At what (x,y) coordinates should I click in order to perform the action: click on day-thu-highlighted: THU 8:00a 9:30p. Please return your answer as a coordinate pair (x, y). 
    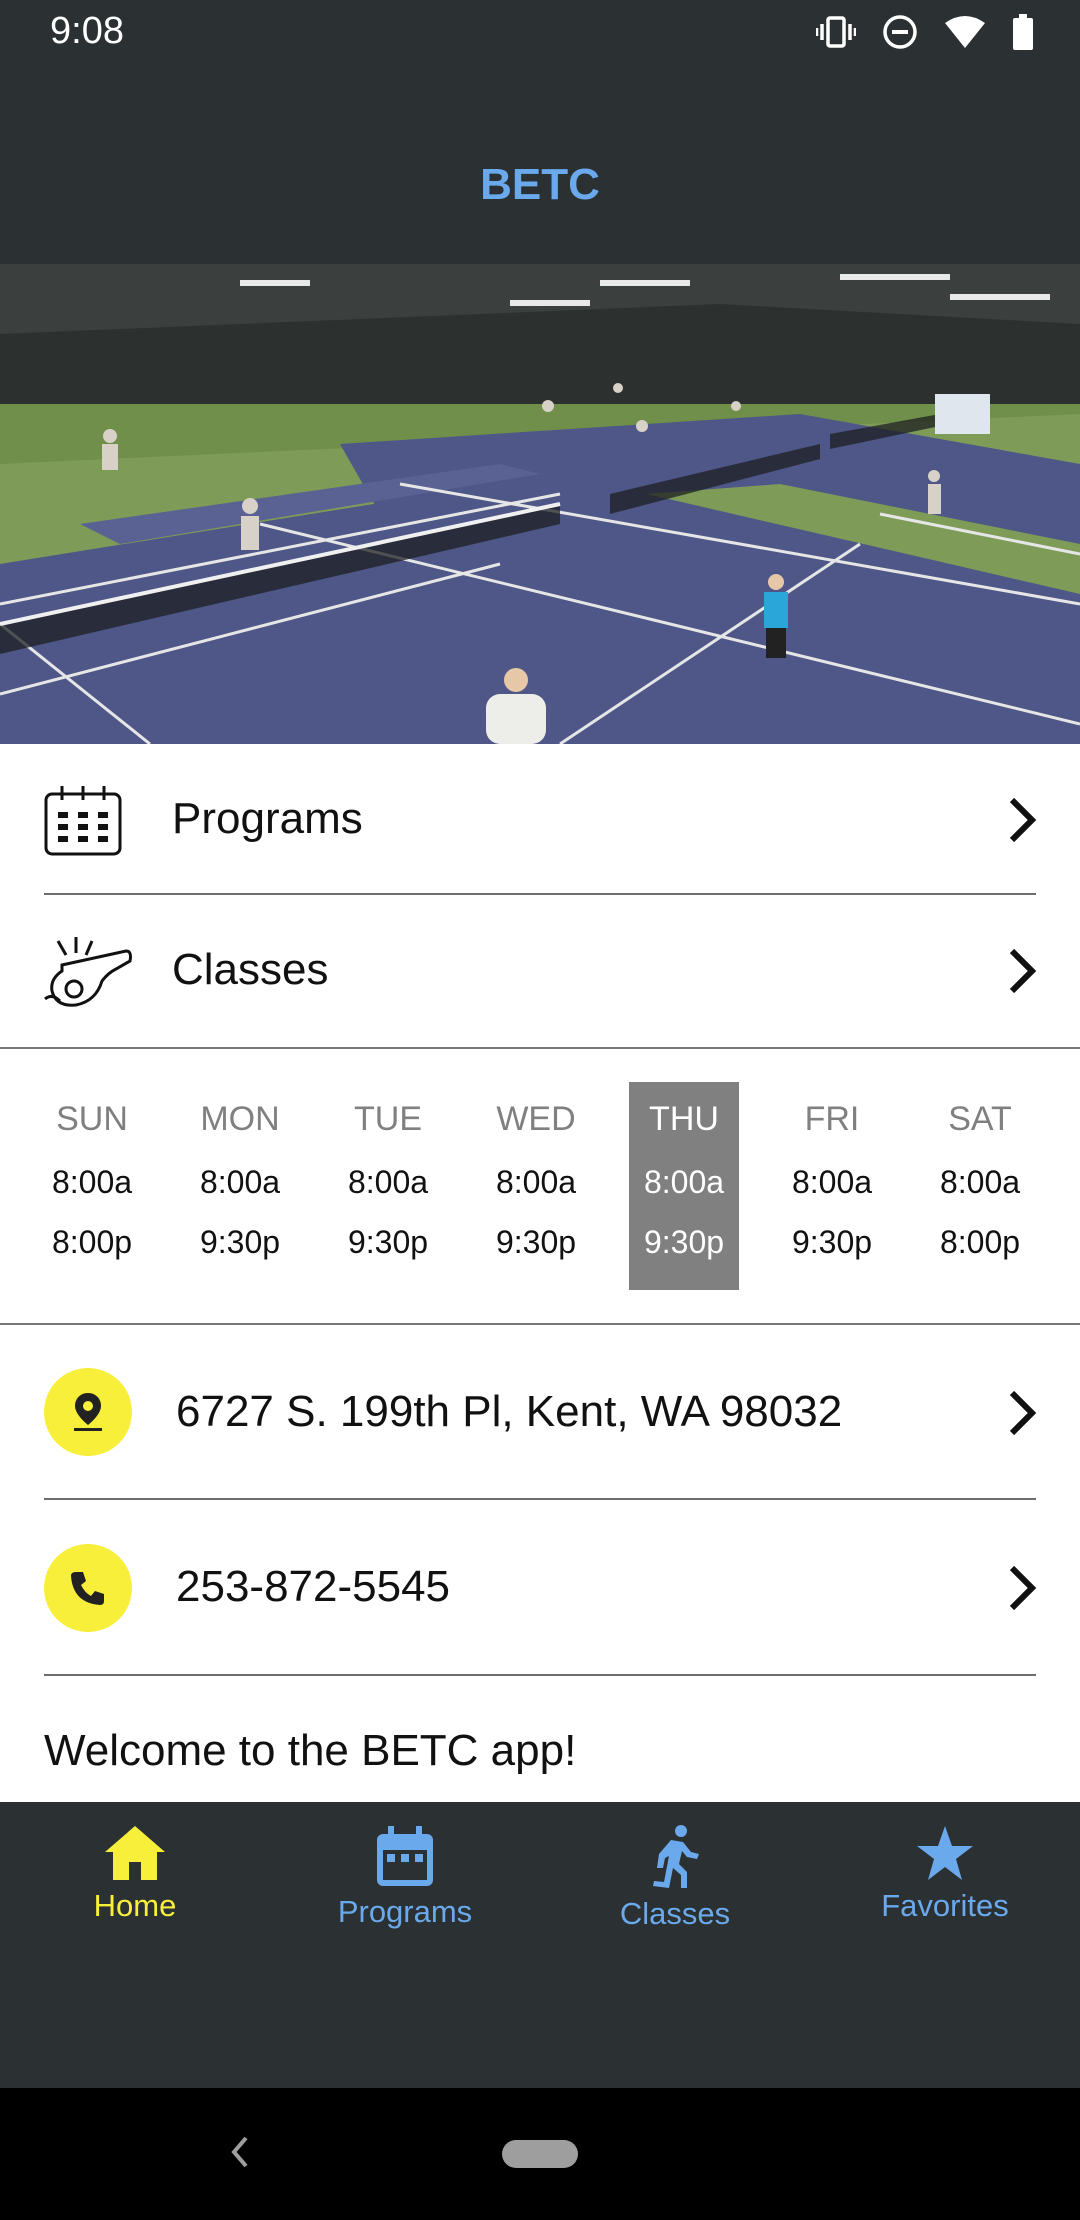
    Looking at the image, I should click on (684, 1186).